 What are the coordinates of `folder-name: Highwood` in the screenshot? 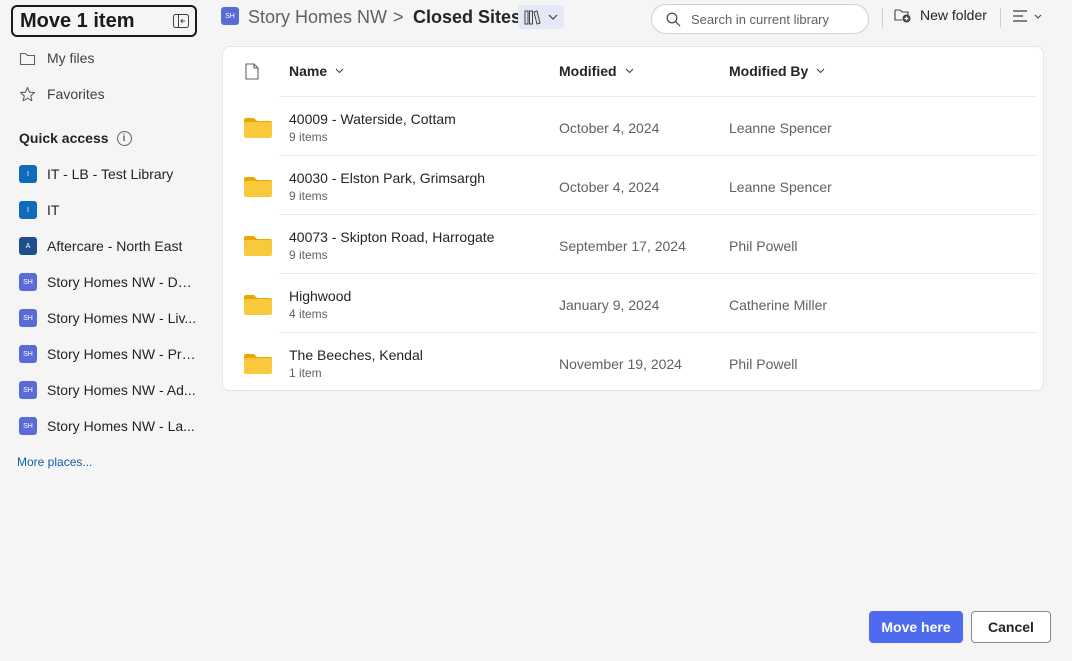 It's located at (320, 296).